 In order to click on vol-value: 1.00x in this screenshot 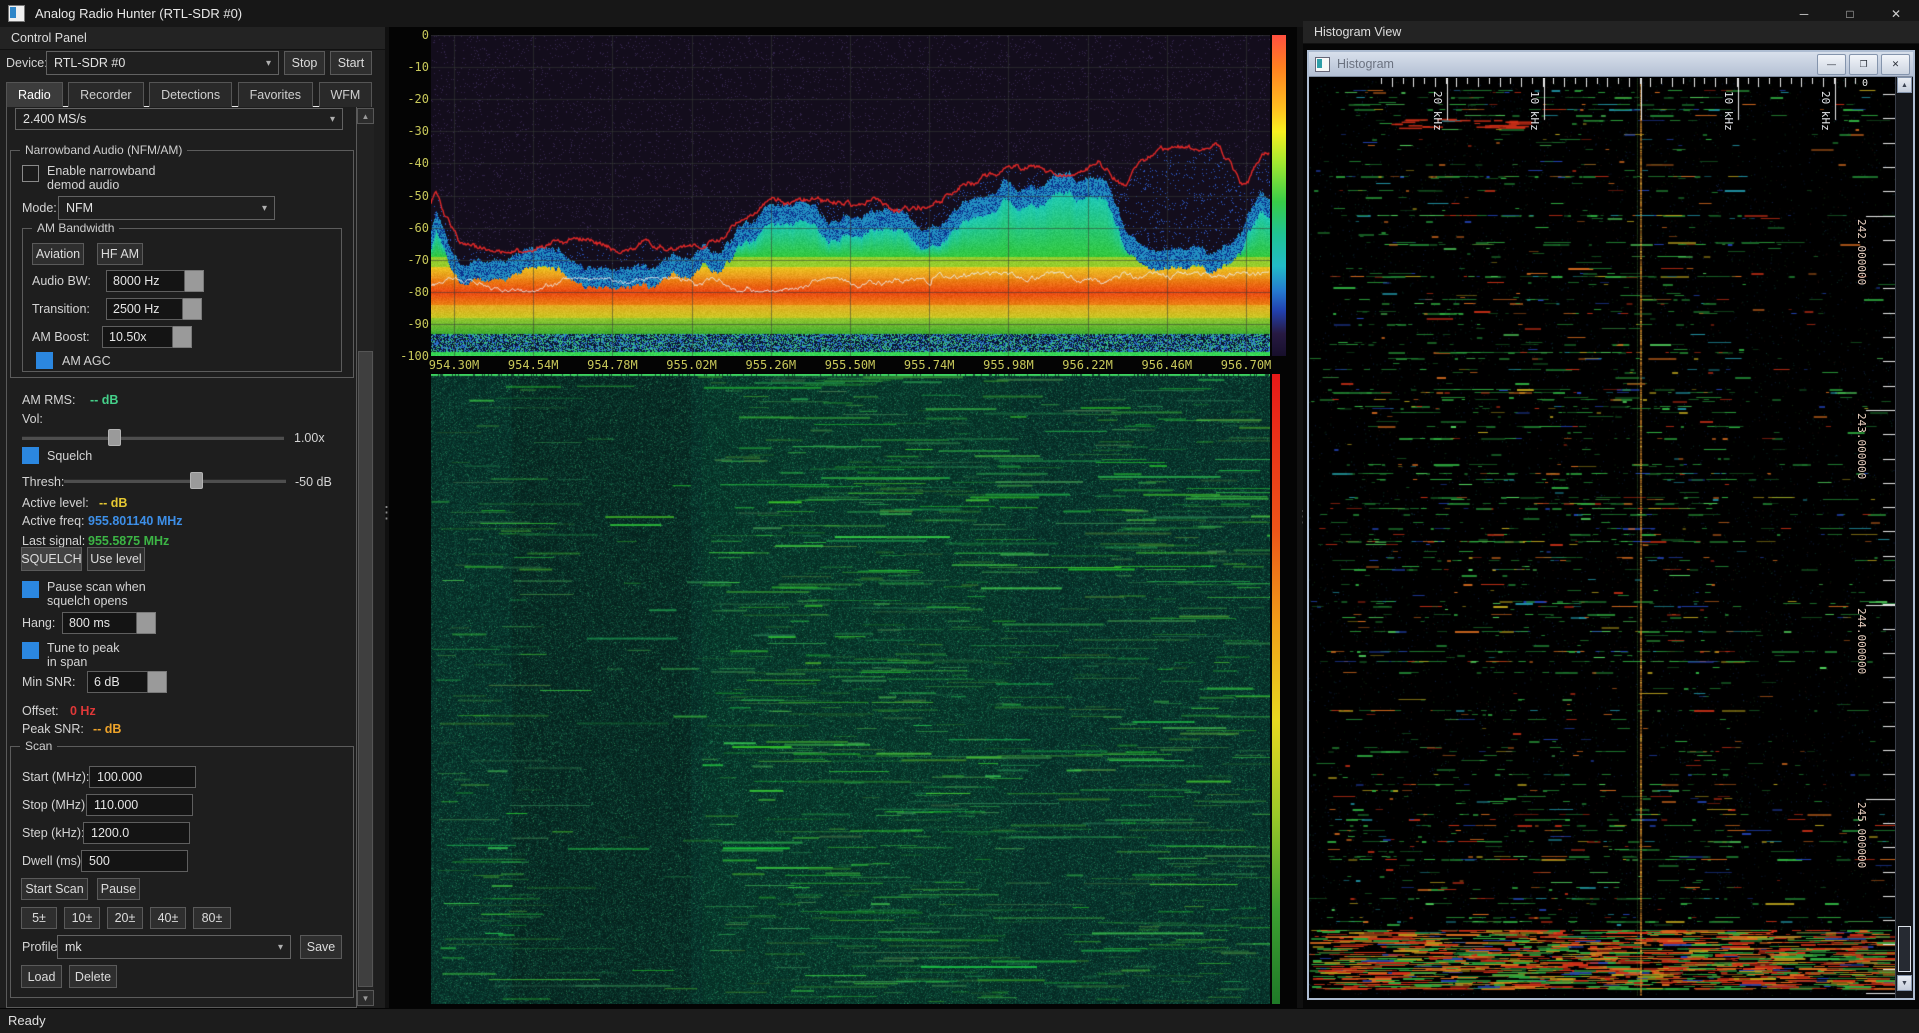, I will do `click(309, 438)`.